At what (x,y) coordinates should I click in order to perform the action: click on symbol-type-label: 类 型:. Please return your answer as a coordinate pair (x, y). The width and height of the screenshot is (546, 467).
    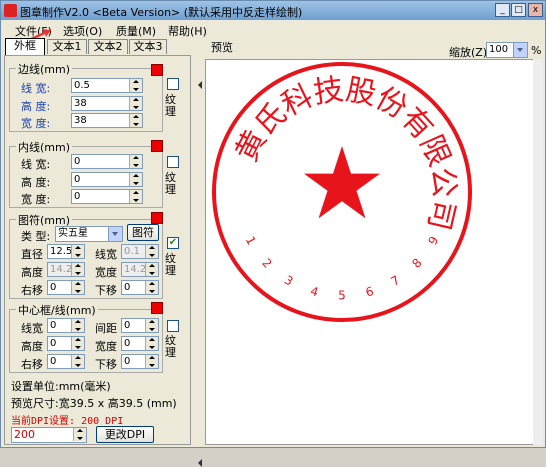
    Looking at the image, I should click on (36, 236).